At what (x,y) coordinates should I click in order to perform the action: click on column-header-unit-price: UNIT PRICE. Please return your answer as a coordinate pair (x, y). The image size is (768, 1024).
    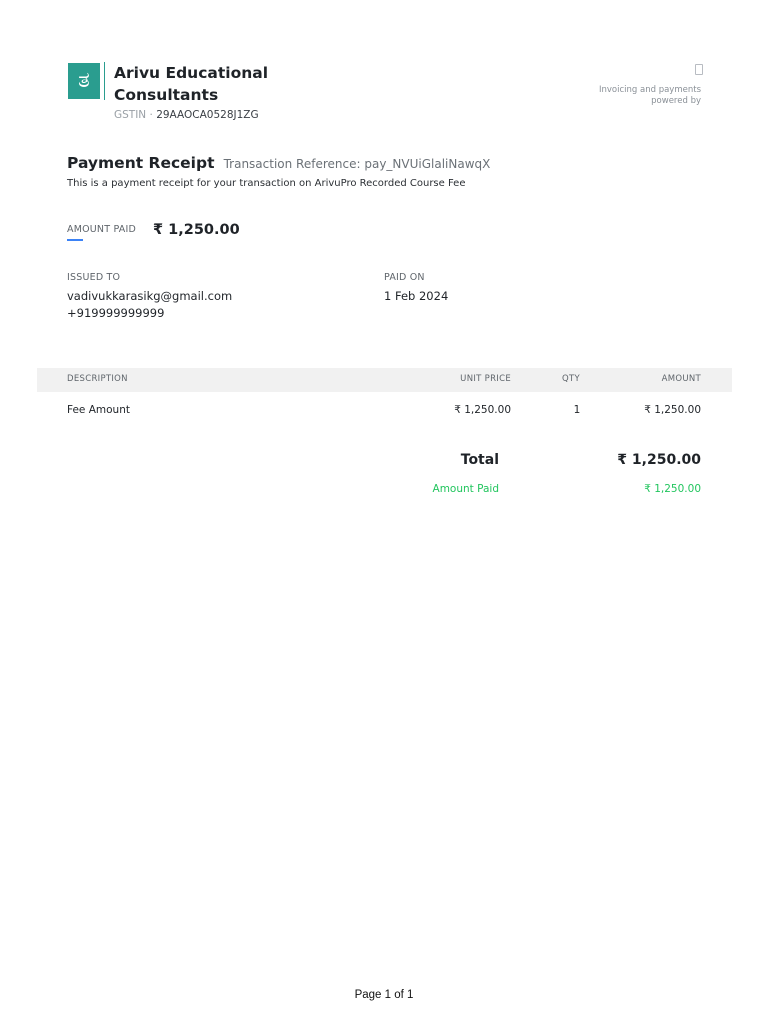
    Looking at the image, I should click on (485, 379).